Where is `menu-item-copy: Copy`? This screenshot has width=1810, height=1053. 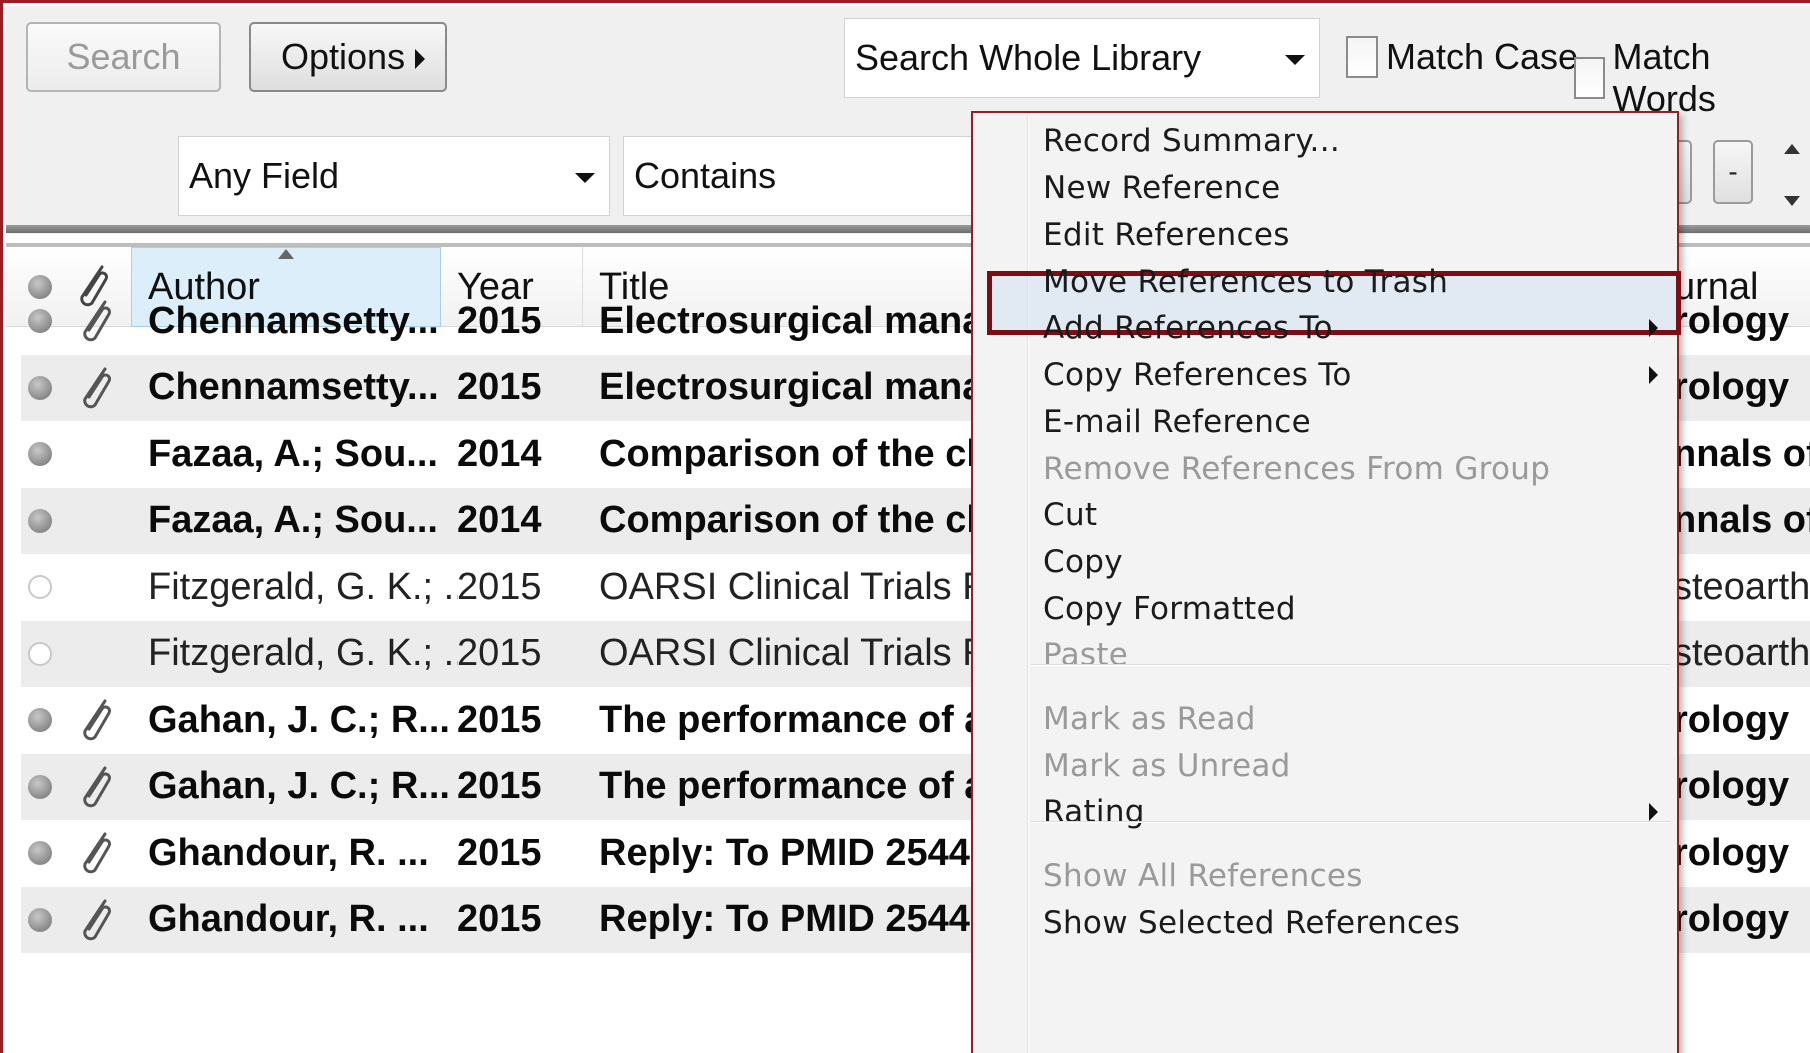 menu-item-copy: Copy is located at coordinates (1083, 562).